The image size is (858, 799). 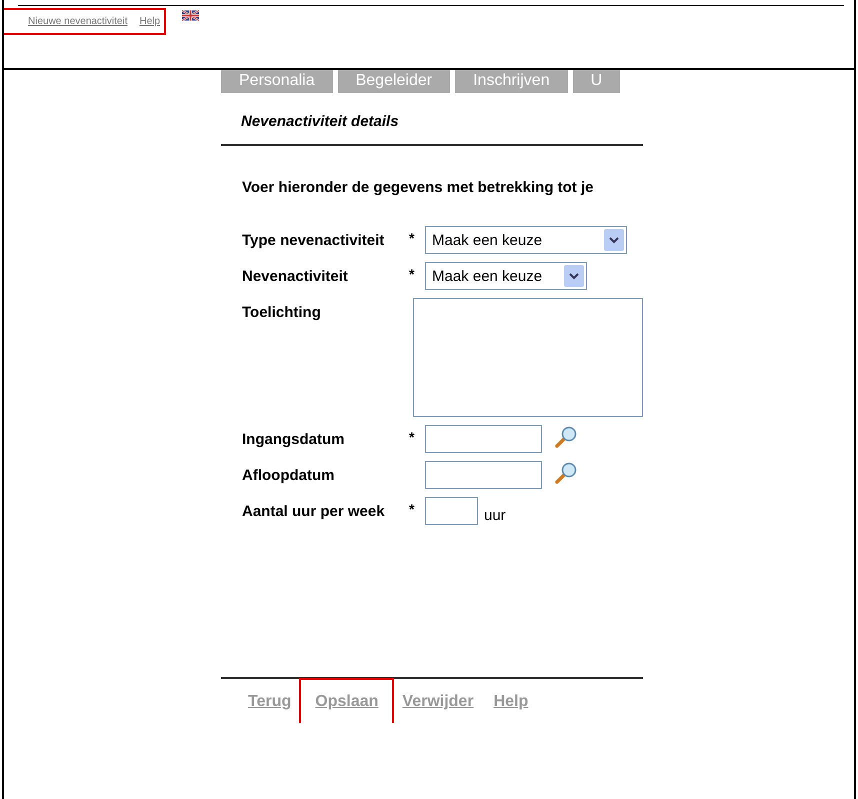 What do you see at coordinates (294, 439) in the screenshot?
I see `field-label: Ingangsdatum` at bounding box center [294, 439].